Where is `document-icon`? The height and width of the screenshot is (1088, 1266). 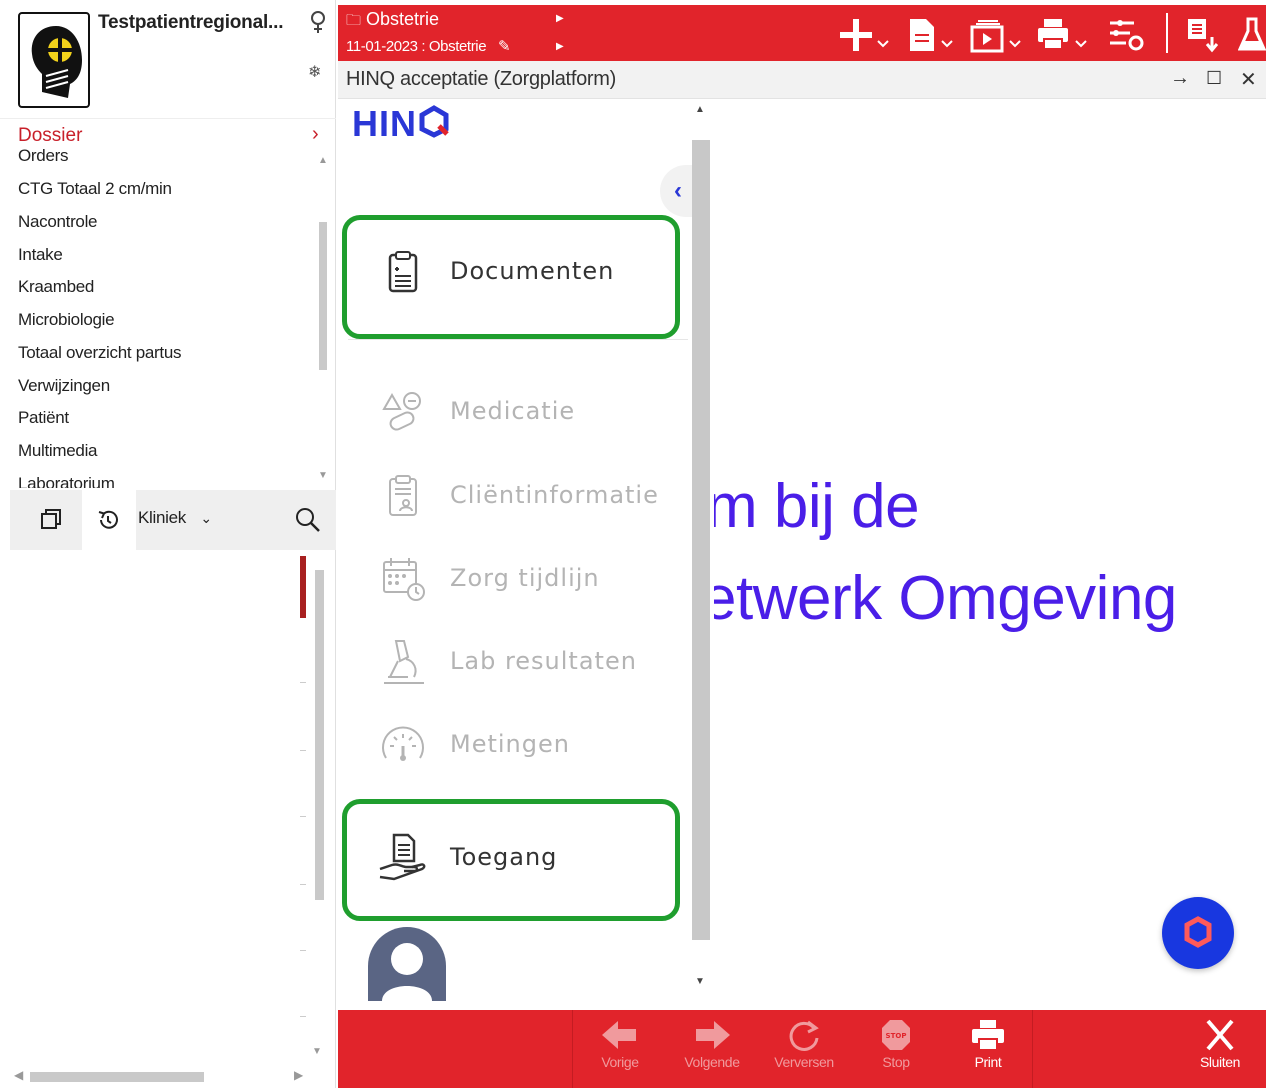
document-icon is located at coordinates (931, 35).